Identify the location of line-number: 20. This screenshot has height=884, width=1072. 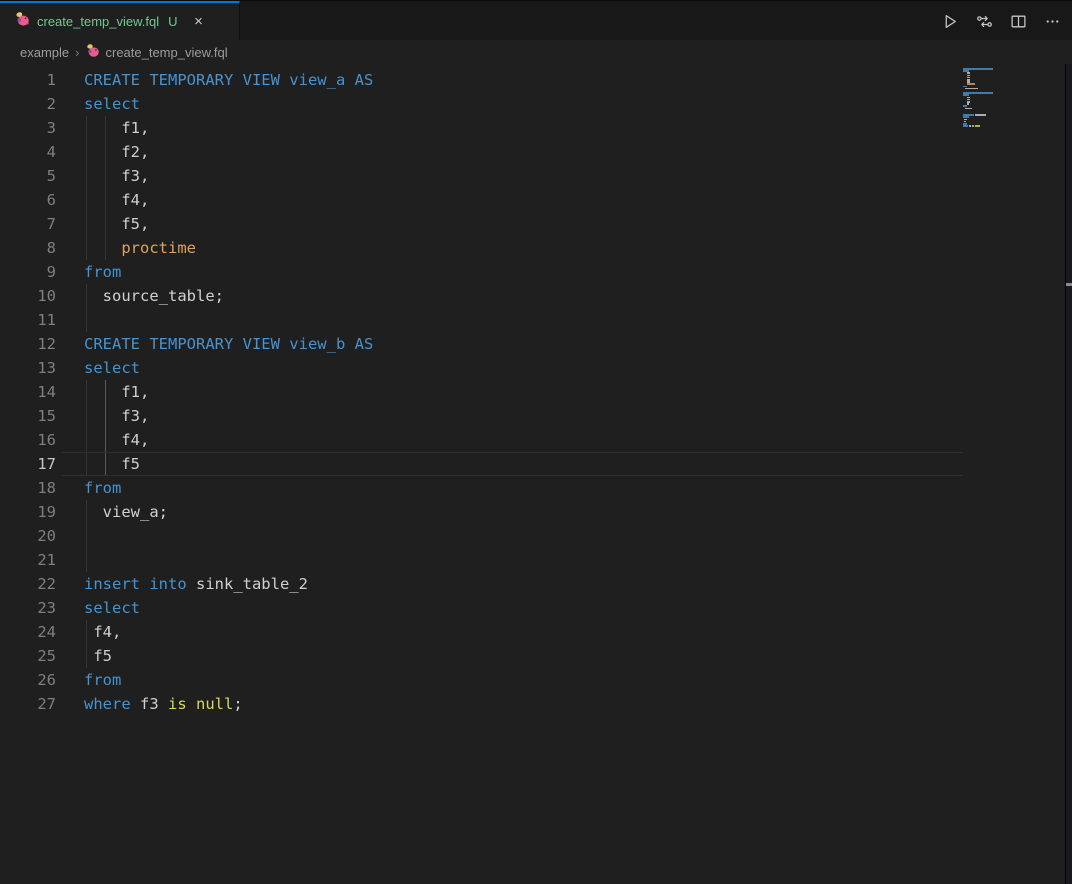
(28, 536).